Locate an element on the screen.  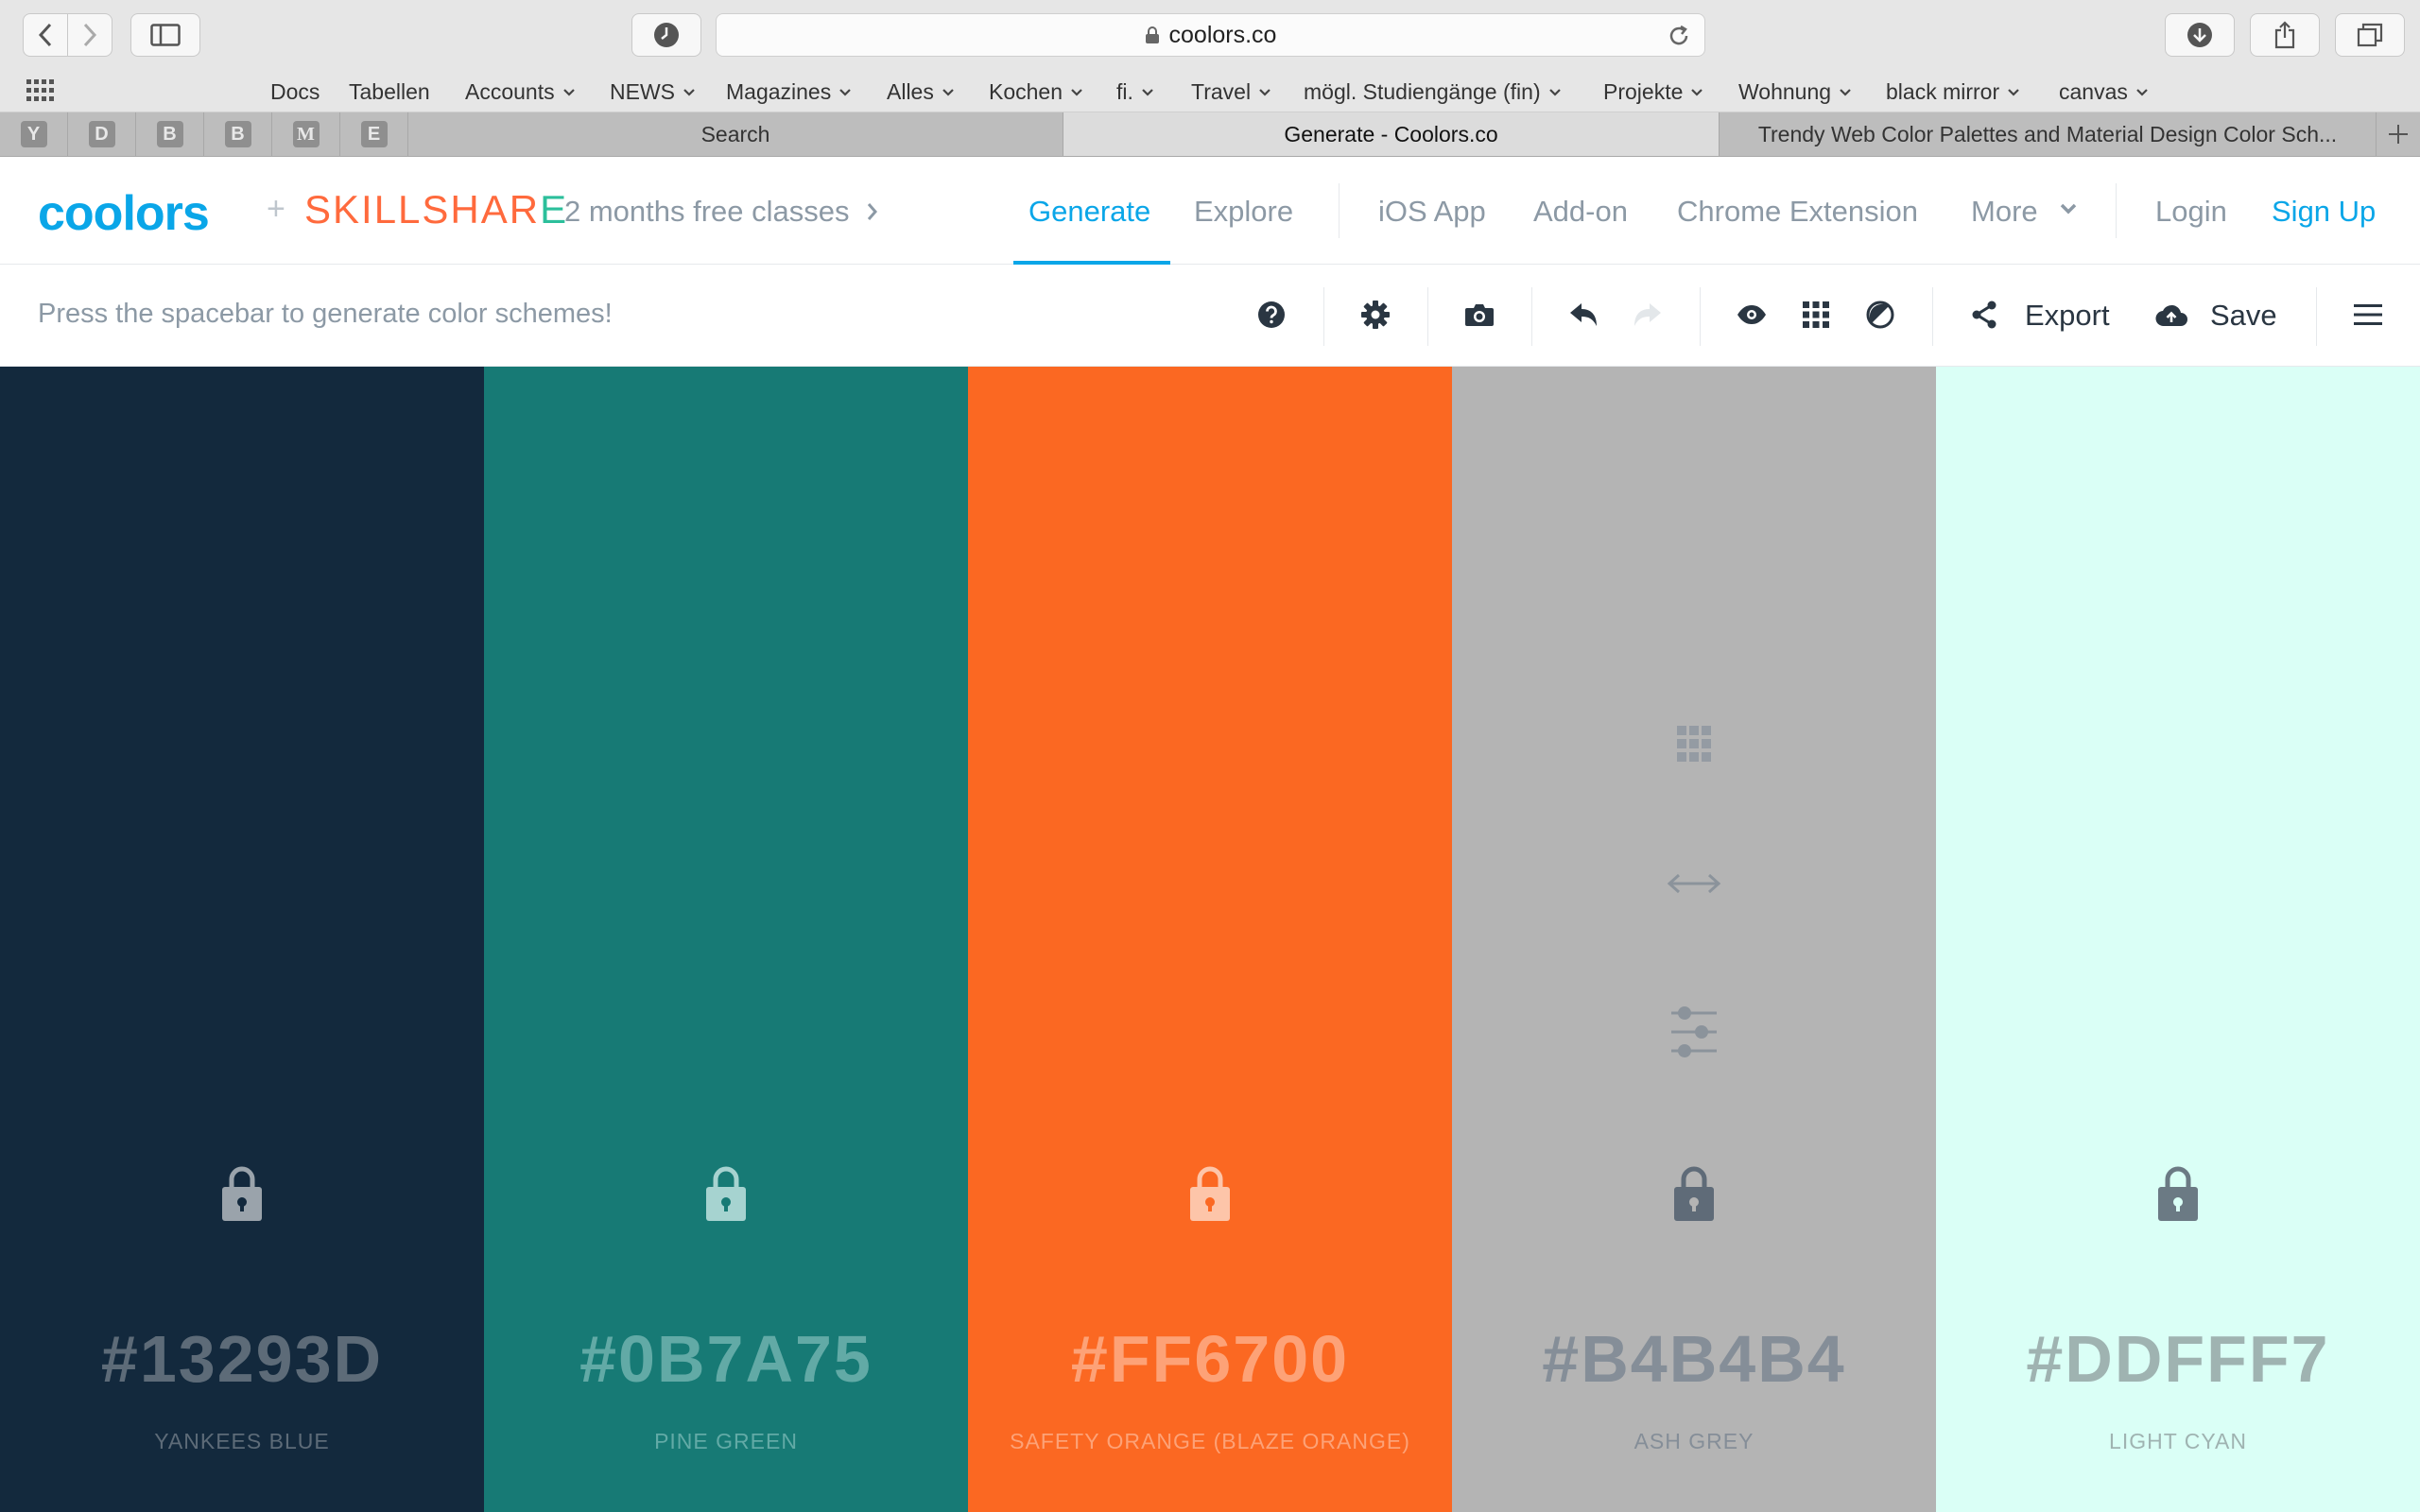
color-hex: #FF6700 is located at coordinates (1210, 1359).